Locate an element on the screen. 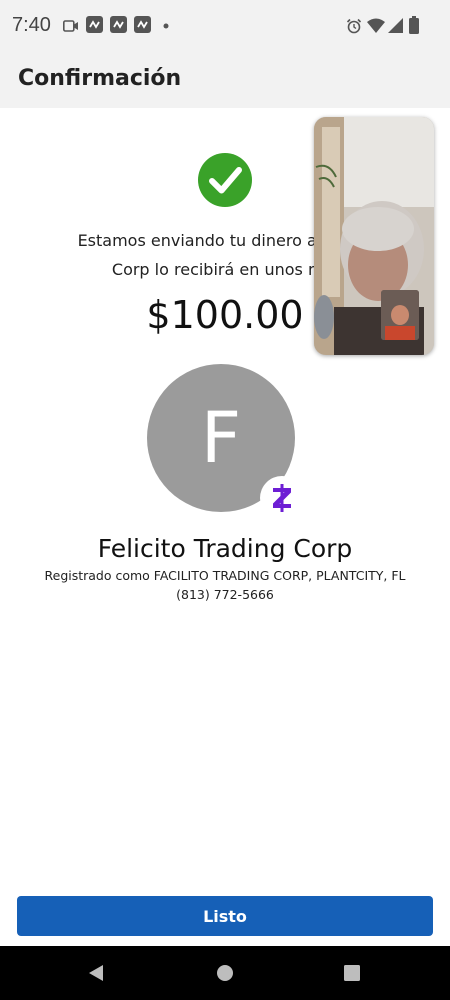  avatar-initial: F is located at coordinates (221, 438).